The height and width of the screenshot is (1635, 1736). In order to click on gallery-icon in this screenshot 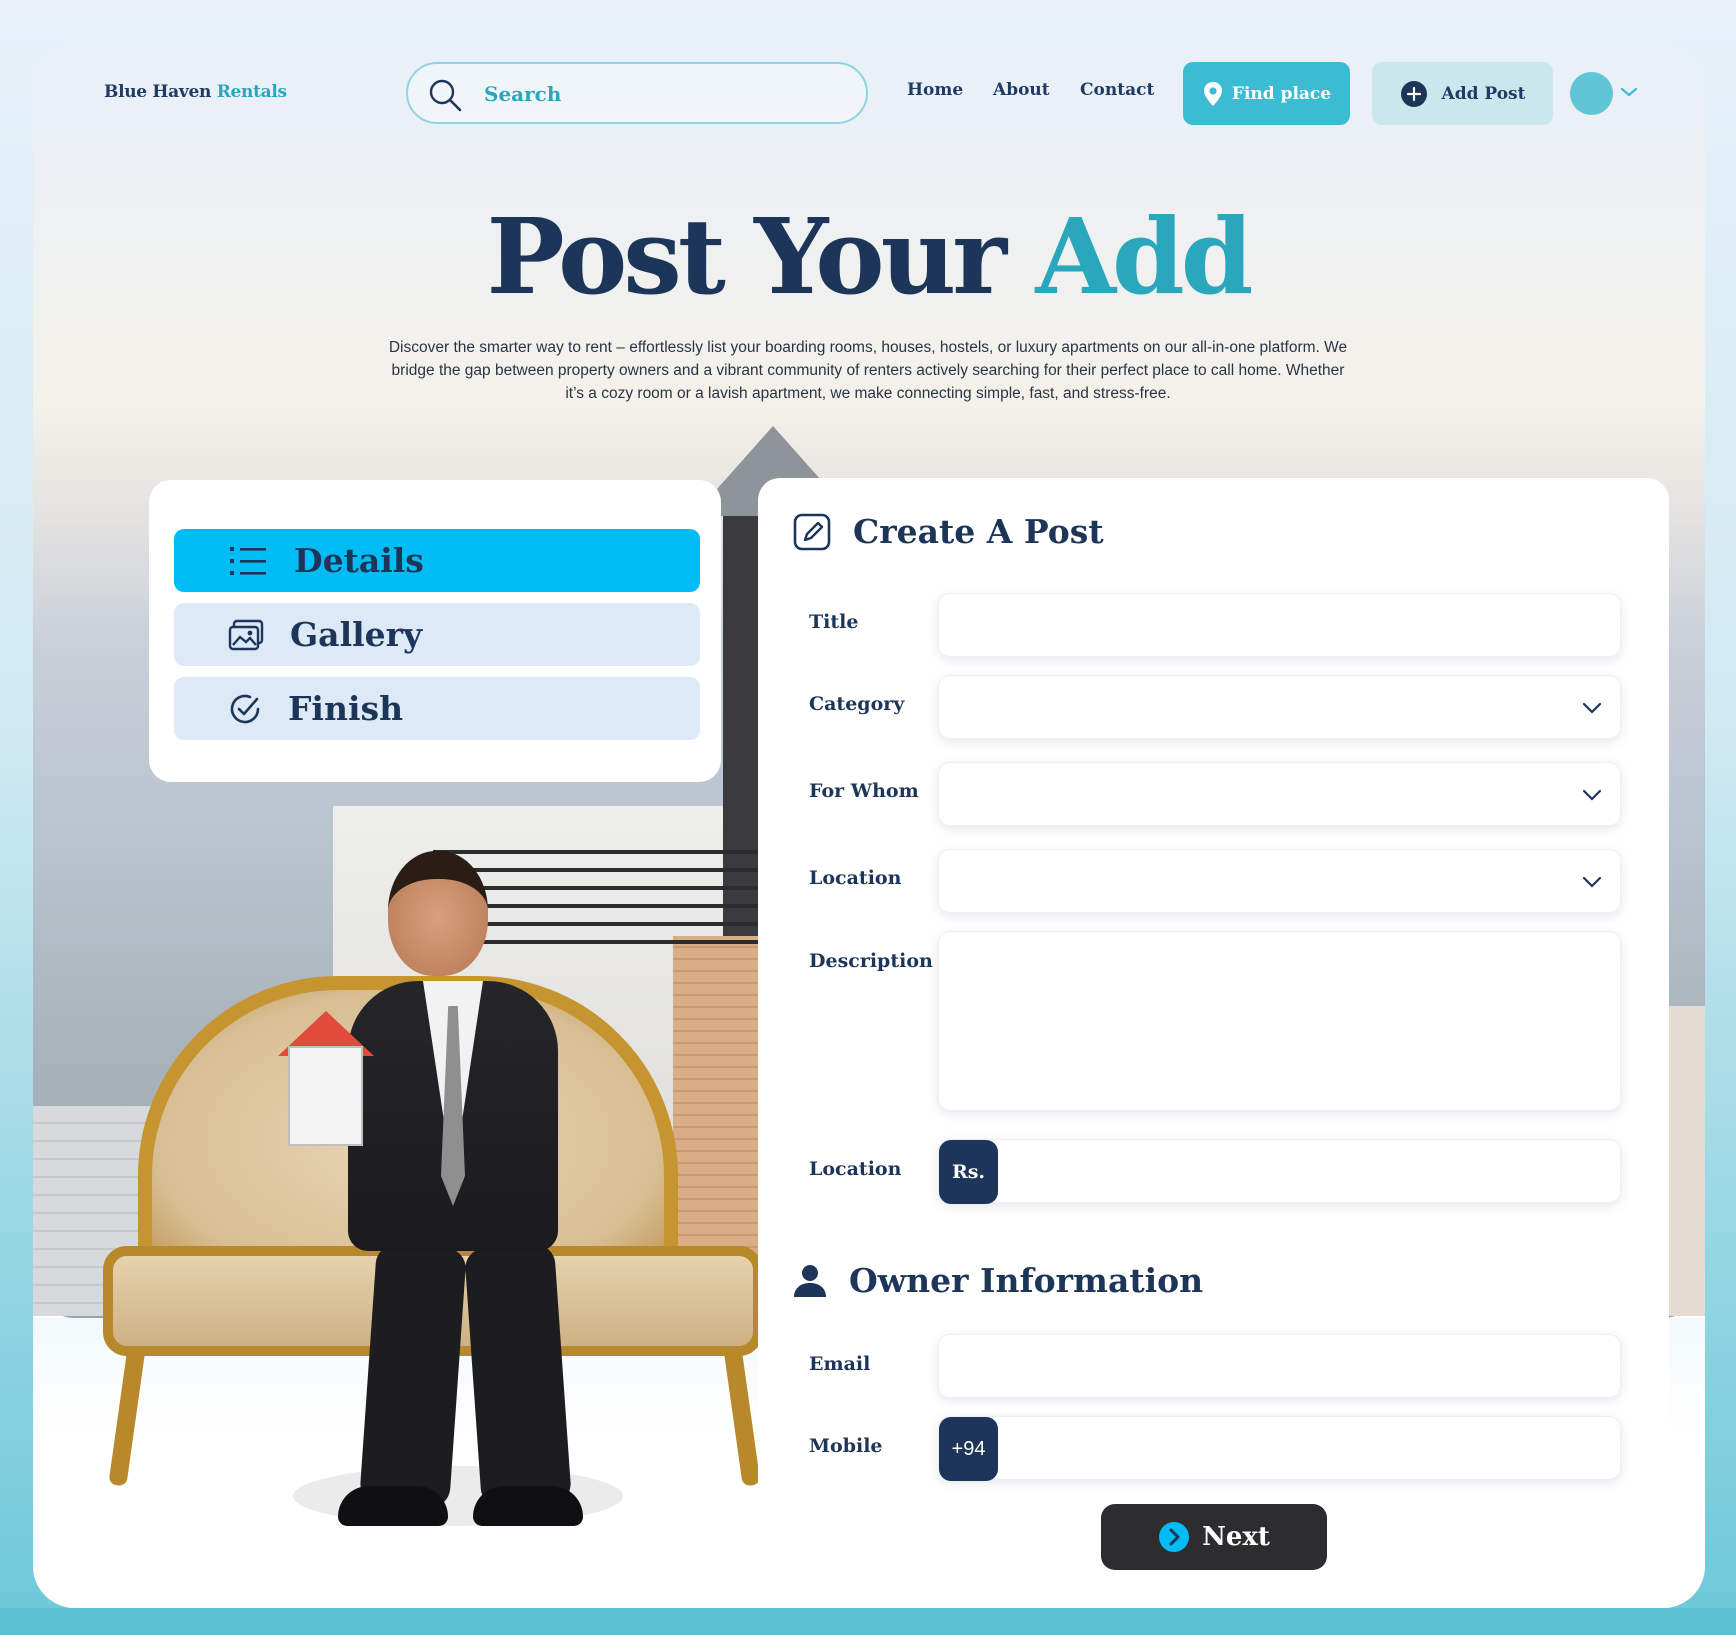, I will do `click(246, 634)`.